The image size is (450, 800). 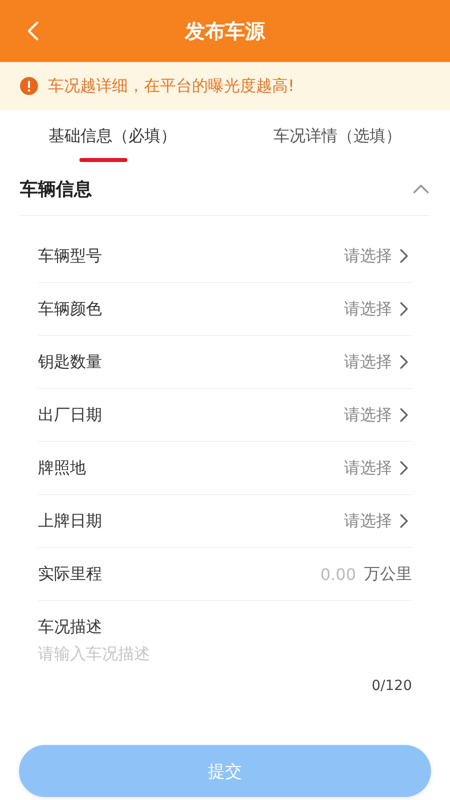 I want to click on field-label: 牌照地, so click(x=62, y=468).